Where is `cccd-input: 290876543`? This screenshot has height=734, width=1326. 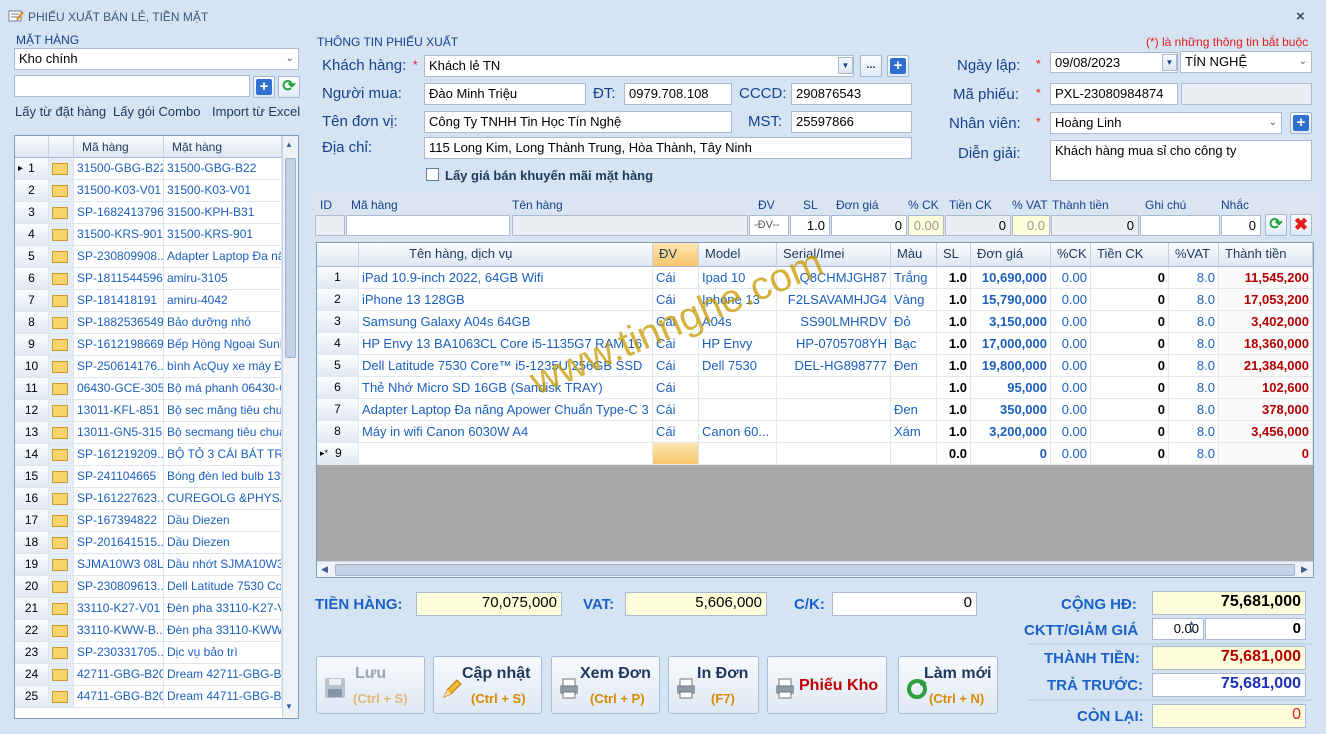
cccd-input: 290876543 is located at coordinates (851, 94).